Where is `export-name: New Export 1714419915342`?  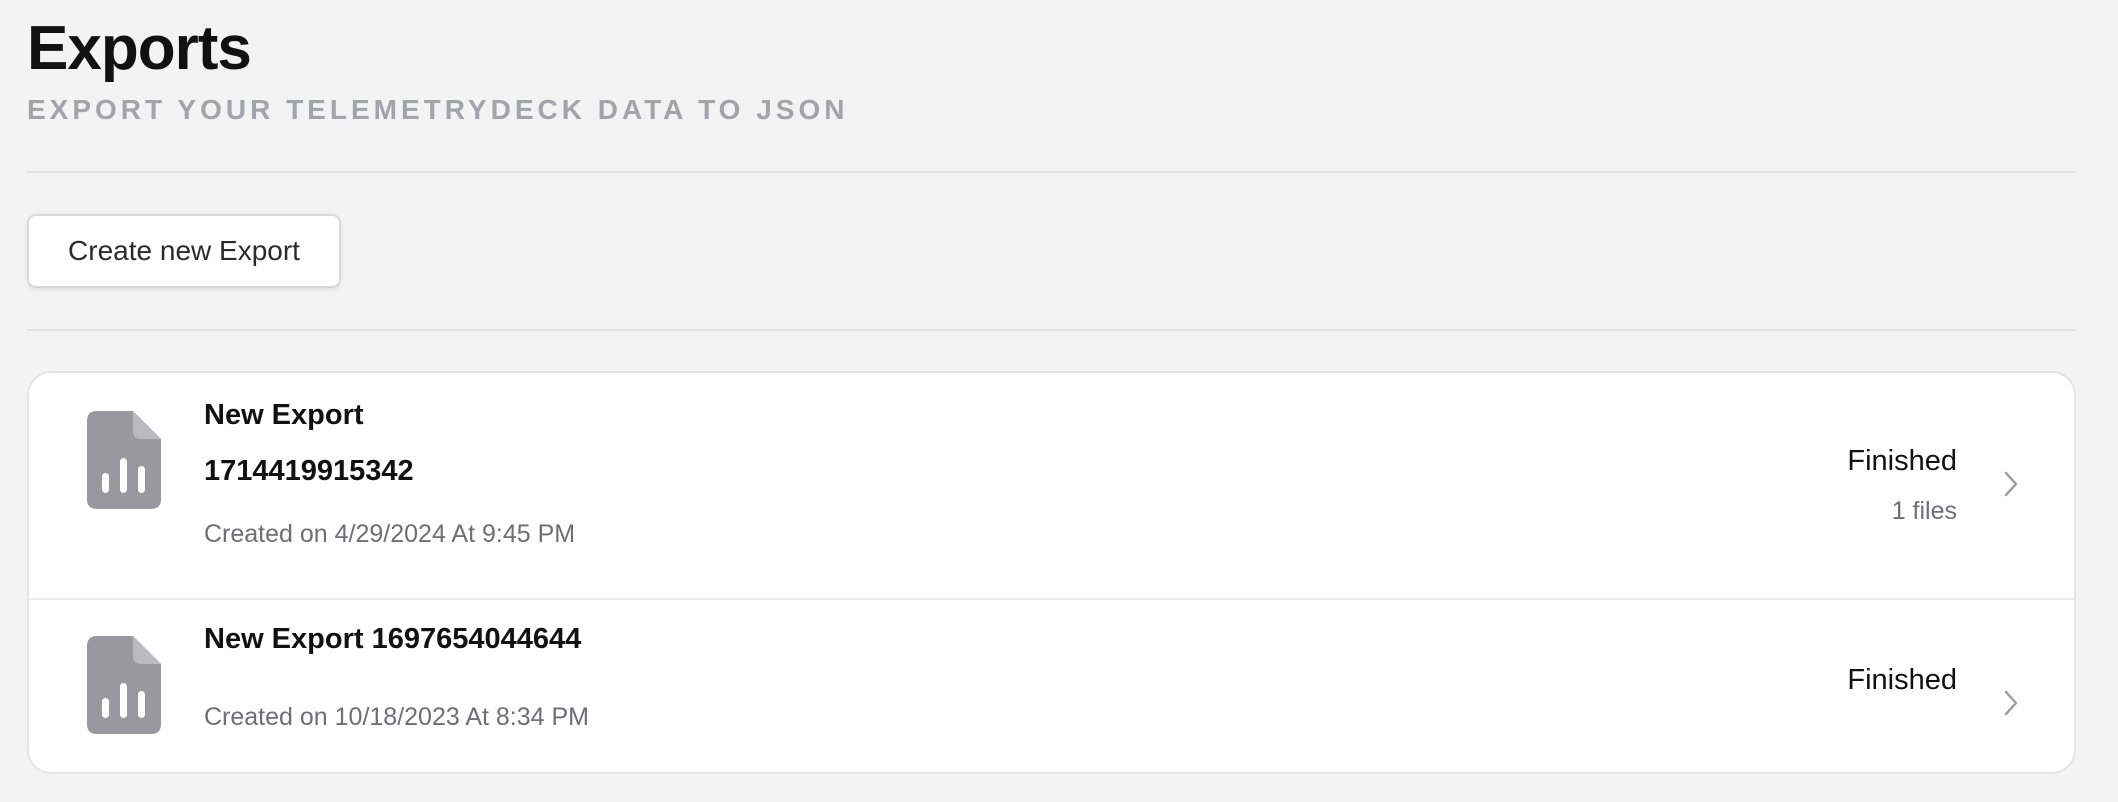
export-name: New Export 1714419915342 is located at coordinates (309, 443).